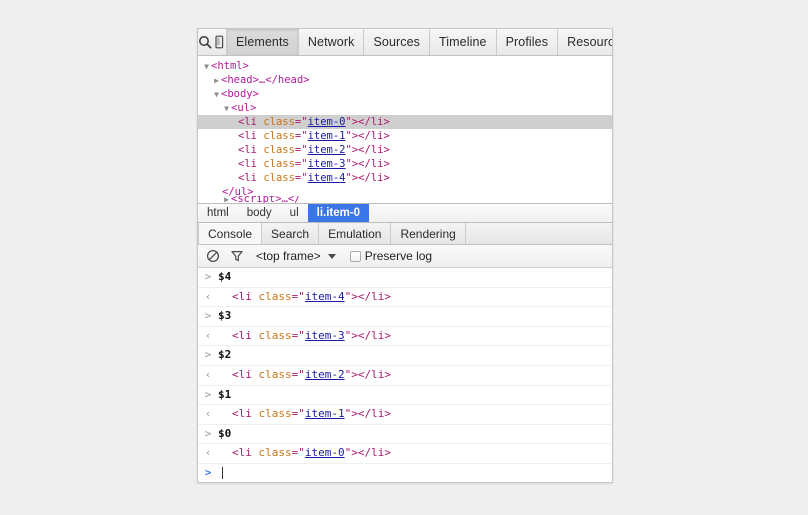  I want to click on tab-emulation-label: Emulation, so click(355, 233).